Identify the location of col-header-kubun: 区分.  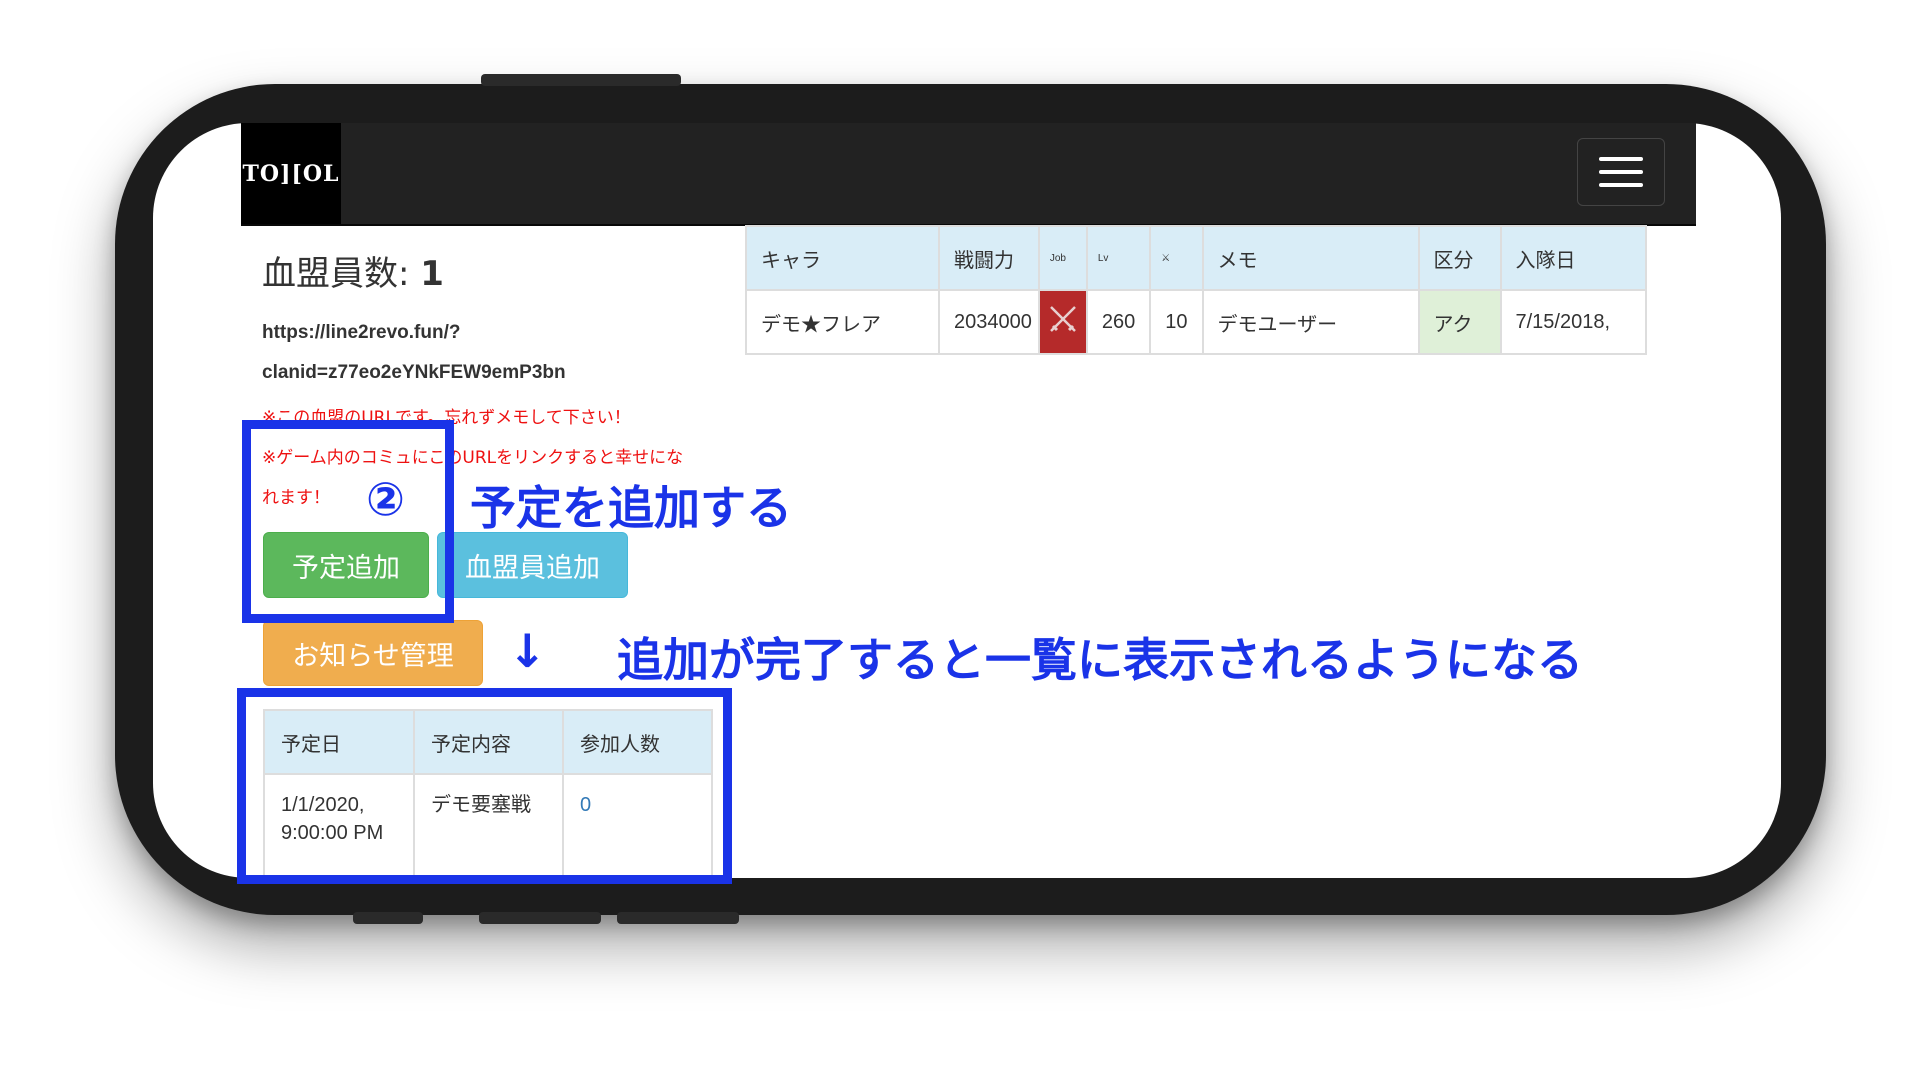
(1459, 258).